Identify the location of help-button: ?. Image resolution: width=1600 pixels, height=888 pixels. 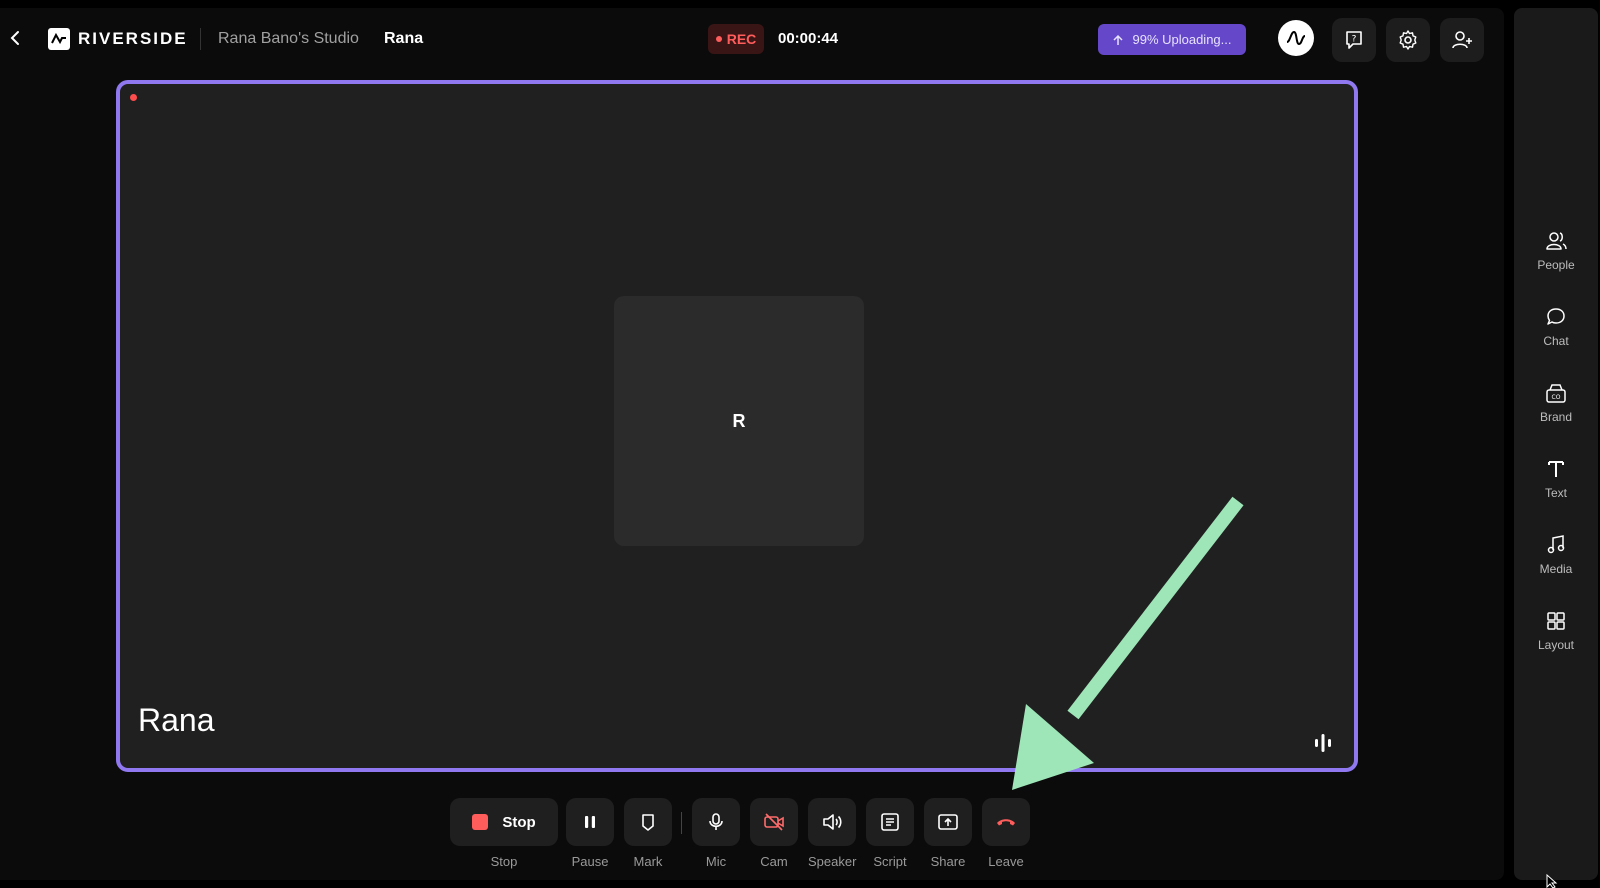
(1354, 40).